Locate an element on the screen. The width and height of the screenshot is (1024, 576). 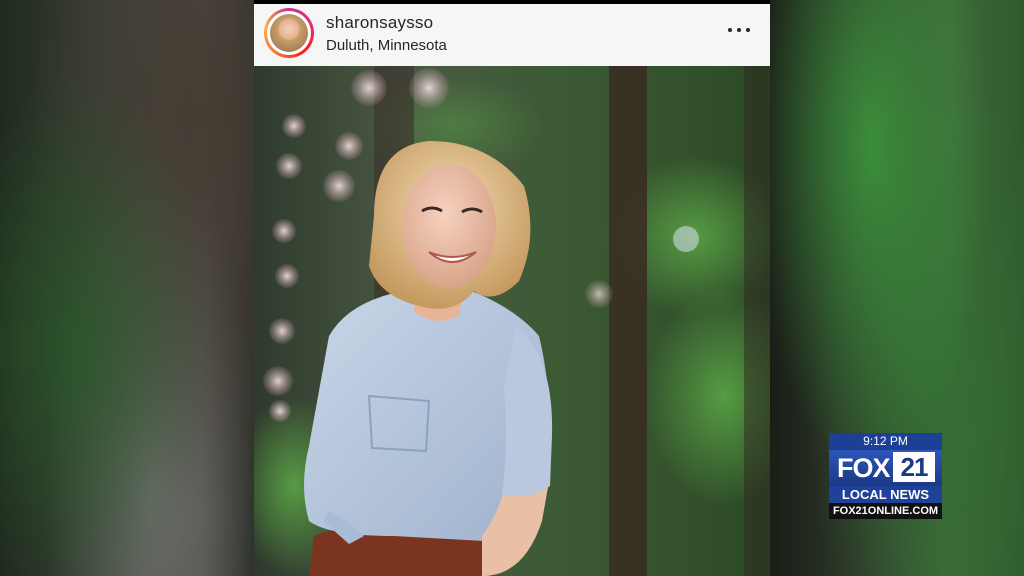
avatar-image is located at coordinates (289, 33).